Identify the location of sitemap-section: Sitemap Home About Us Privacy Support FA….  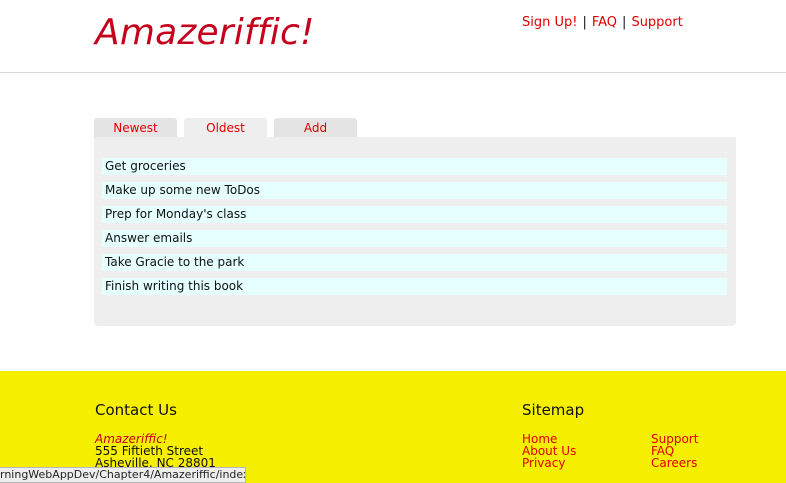
(652, 435).